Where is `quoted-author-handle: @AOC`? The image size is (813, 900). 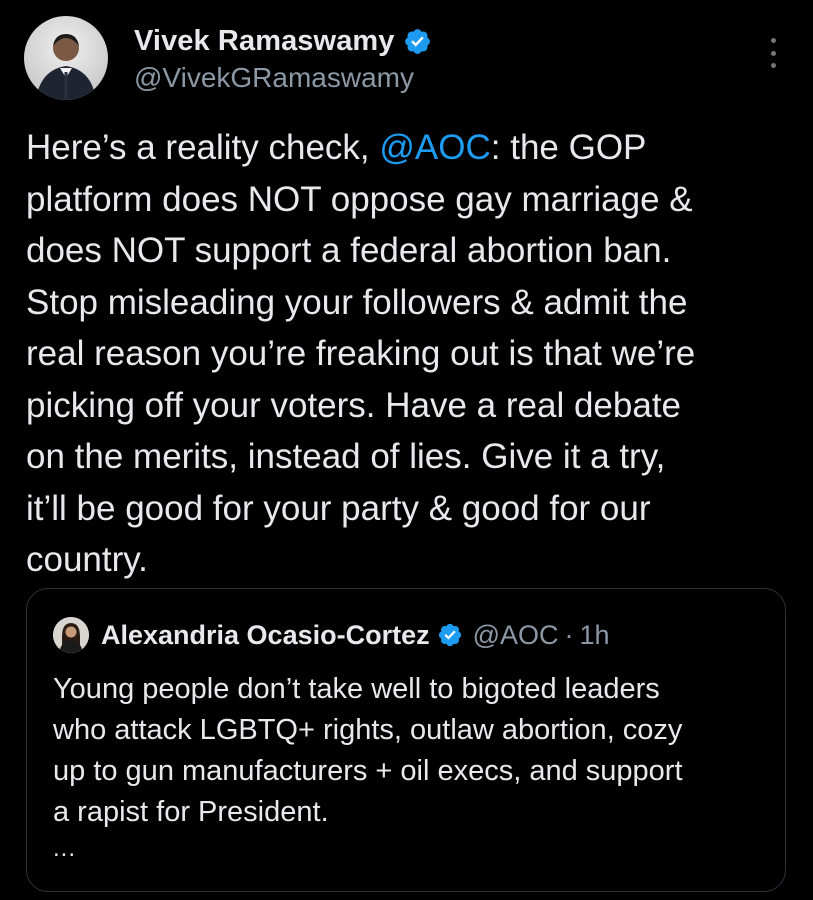 quoted-author-handle: @AOC is located at coordinates (515, 634).